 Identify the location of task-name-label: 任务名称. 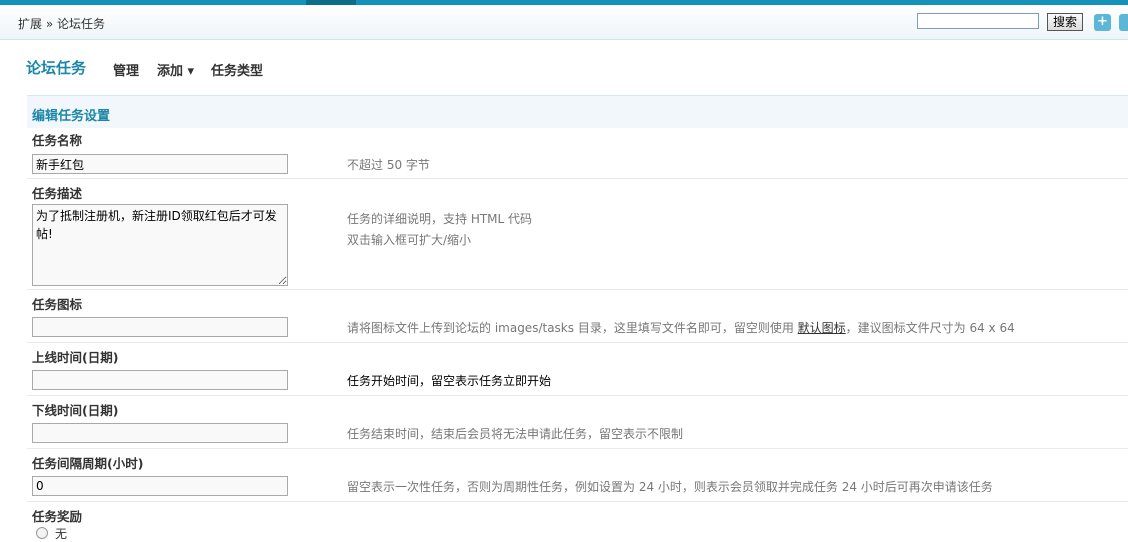
(57, 140).